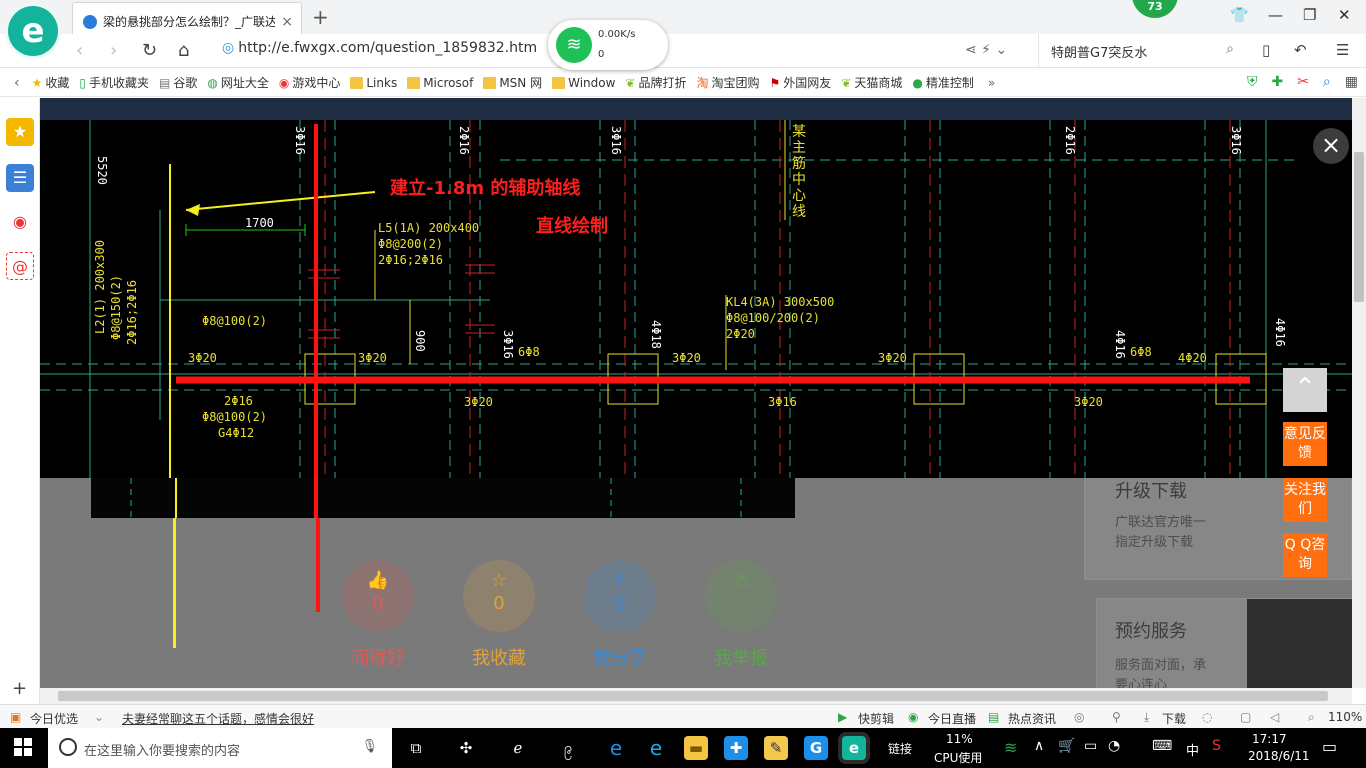 This screenshot has height=768, width=1366. I want to click on action-3: ⚠ 我举报, so click(741, 615).